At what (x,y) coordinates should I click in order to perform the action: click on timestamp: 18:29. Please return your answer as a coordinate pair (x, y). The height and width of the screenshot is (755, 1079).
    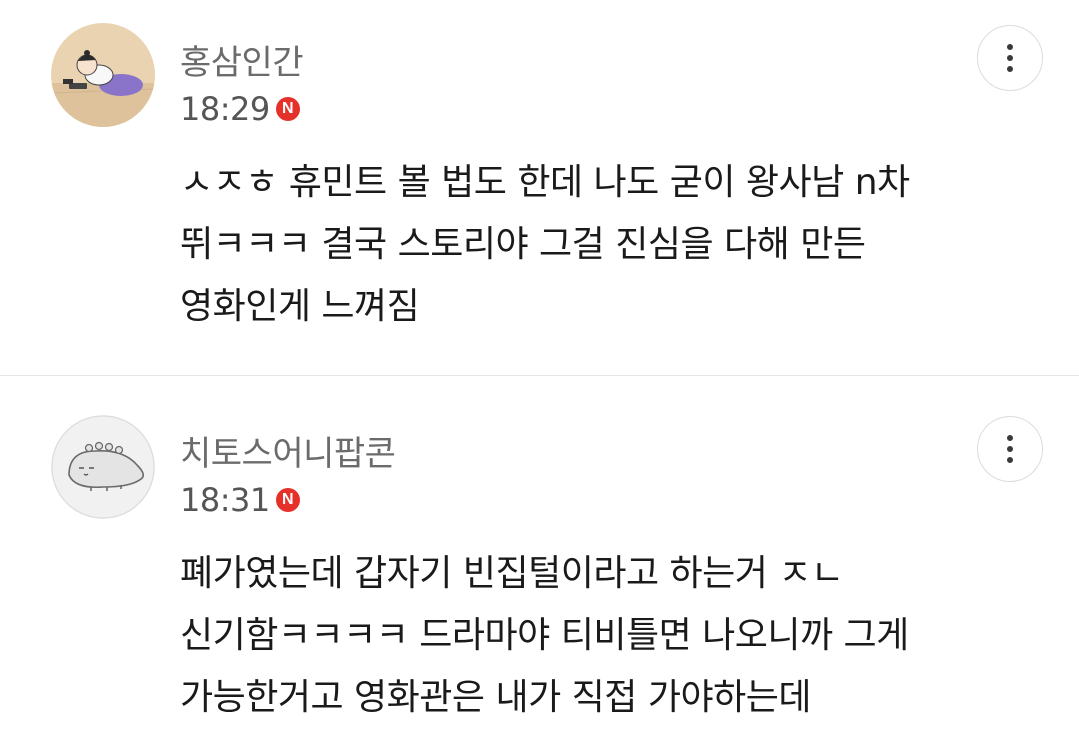
    Looking at the image, I should click on (225, 109).